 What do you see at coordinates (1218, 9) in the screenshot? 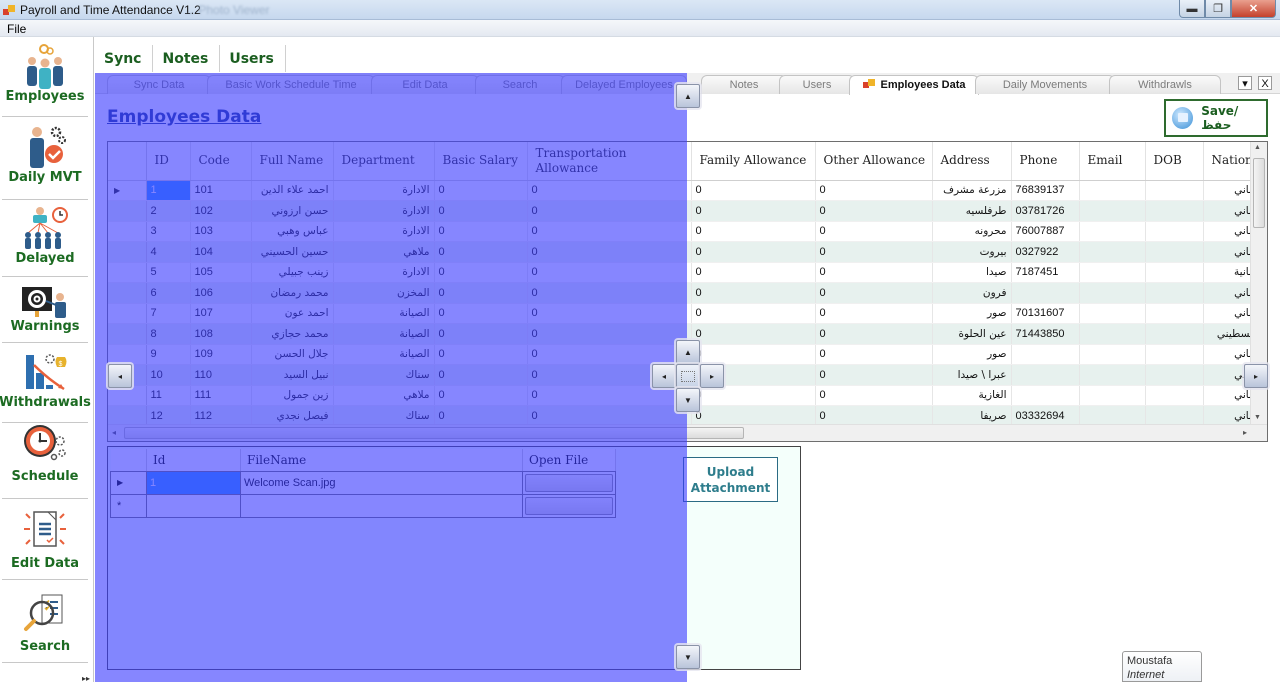
I see `restore-button: ❐` at bounding box center [1218, 9].